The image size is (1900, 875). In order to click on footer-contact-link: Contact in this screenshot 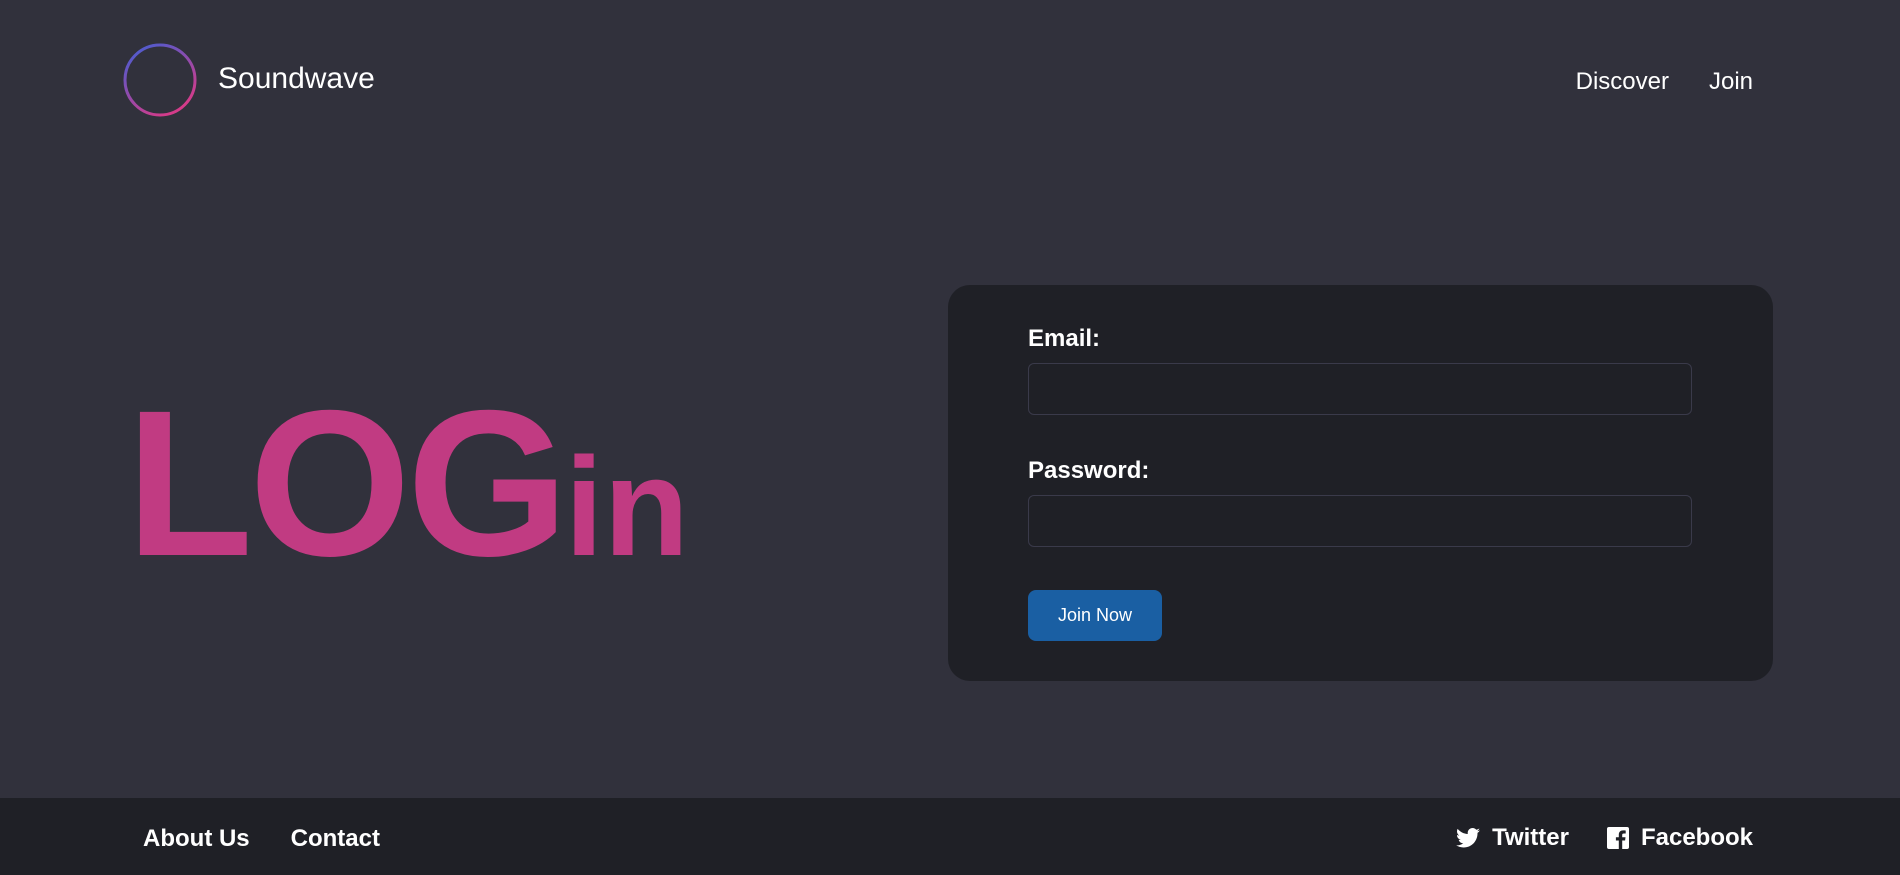, I will do `click(335, 839)`.